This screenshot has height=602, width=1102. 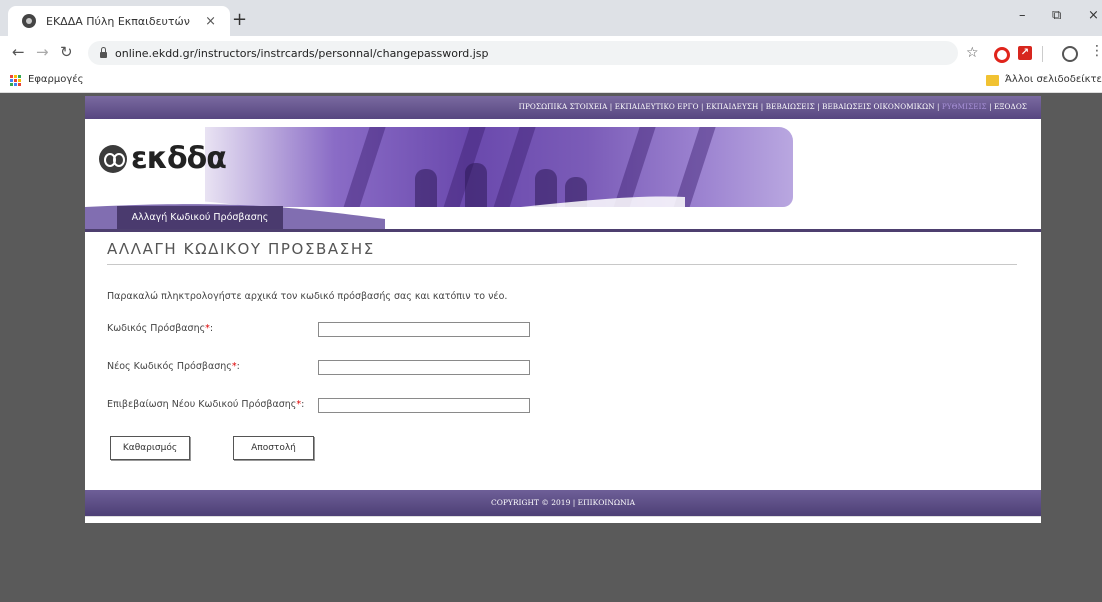 I want to click on profile-icon, so click(x=1070, y=54).